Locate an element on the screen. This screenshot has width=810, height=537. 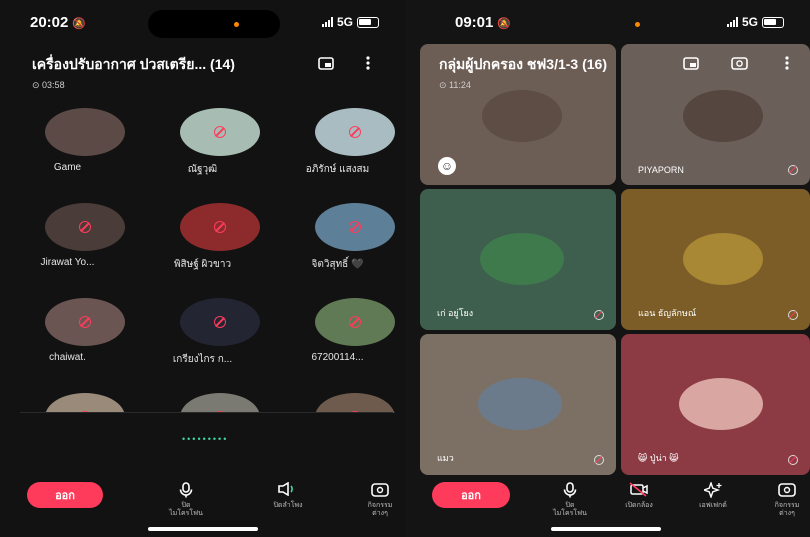
participant-cell: อภิรักษ์ แสงสม is located at coordinates (337, 147).